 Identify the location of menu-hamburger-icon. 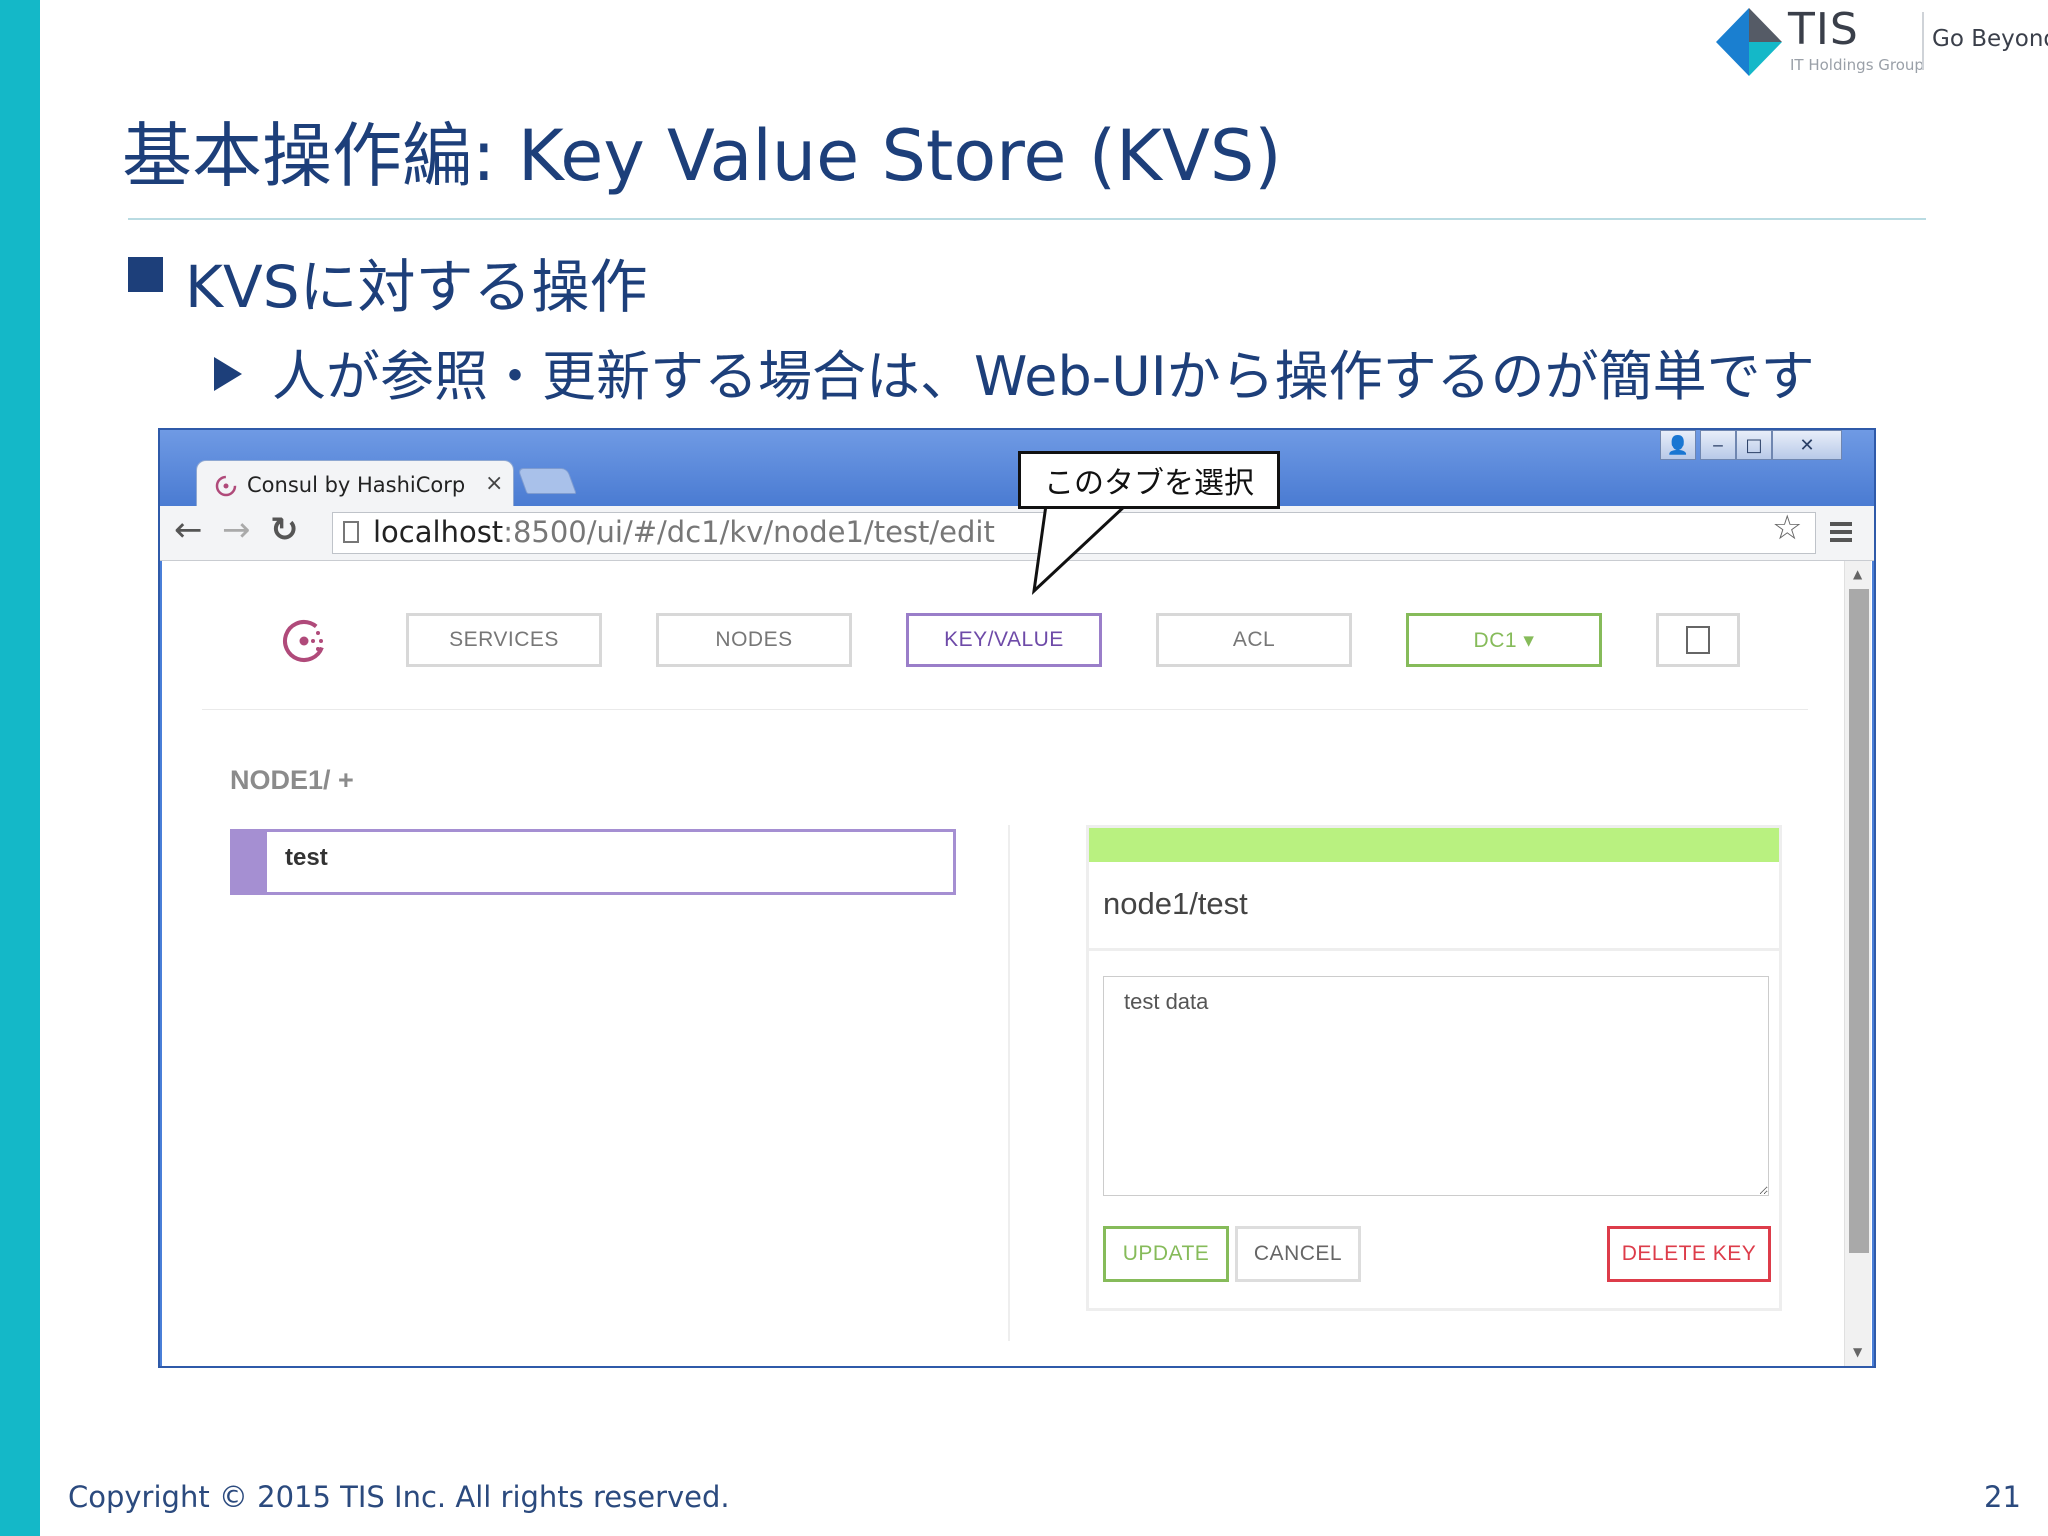
(1841, 533).